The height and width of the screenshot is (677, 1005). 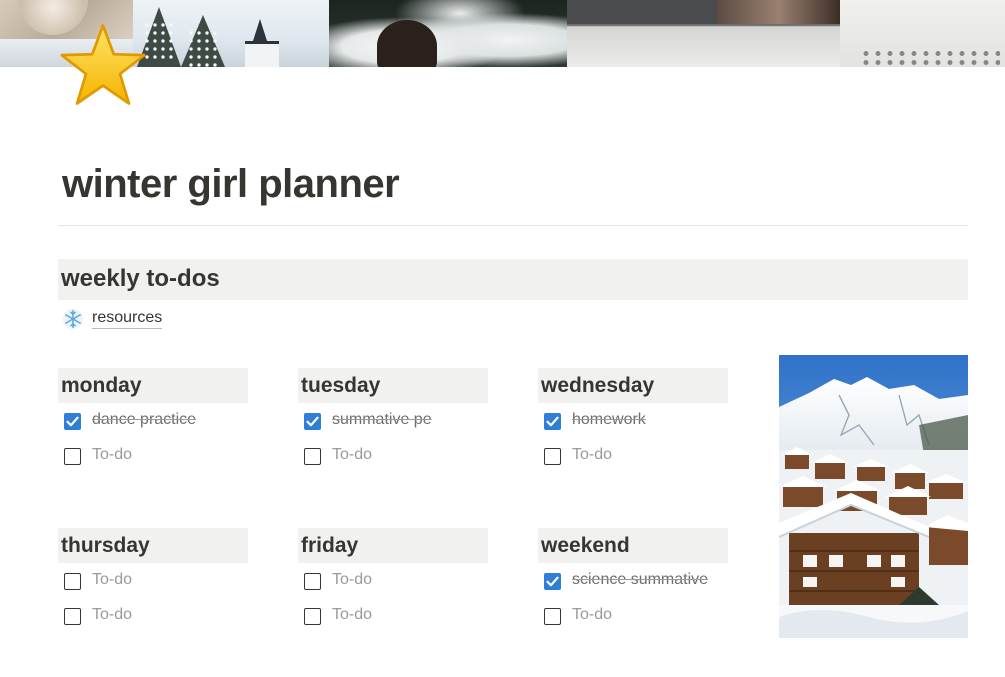 What do you see at coordinates (922, 33) in the screenshot?
I see `cover-tile-snow-field` at bounding box center [922, 33].